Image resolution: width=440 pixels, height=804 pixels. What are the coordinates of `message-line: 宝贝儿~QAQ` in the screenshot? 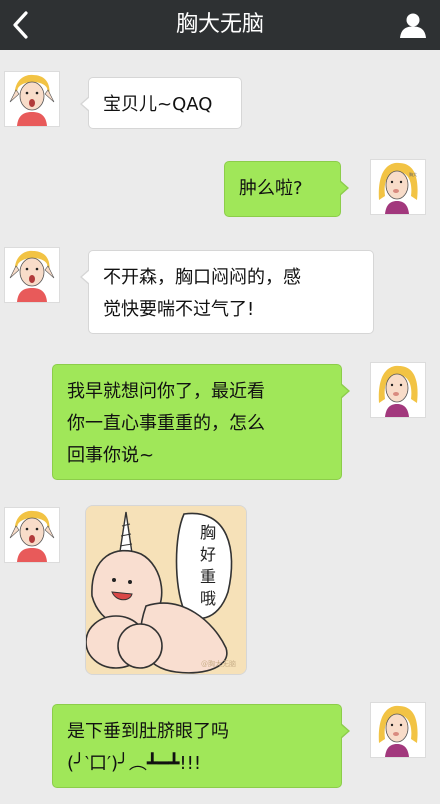 It's located at (158, 104).